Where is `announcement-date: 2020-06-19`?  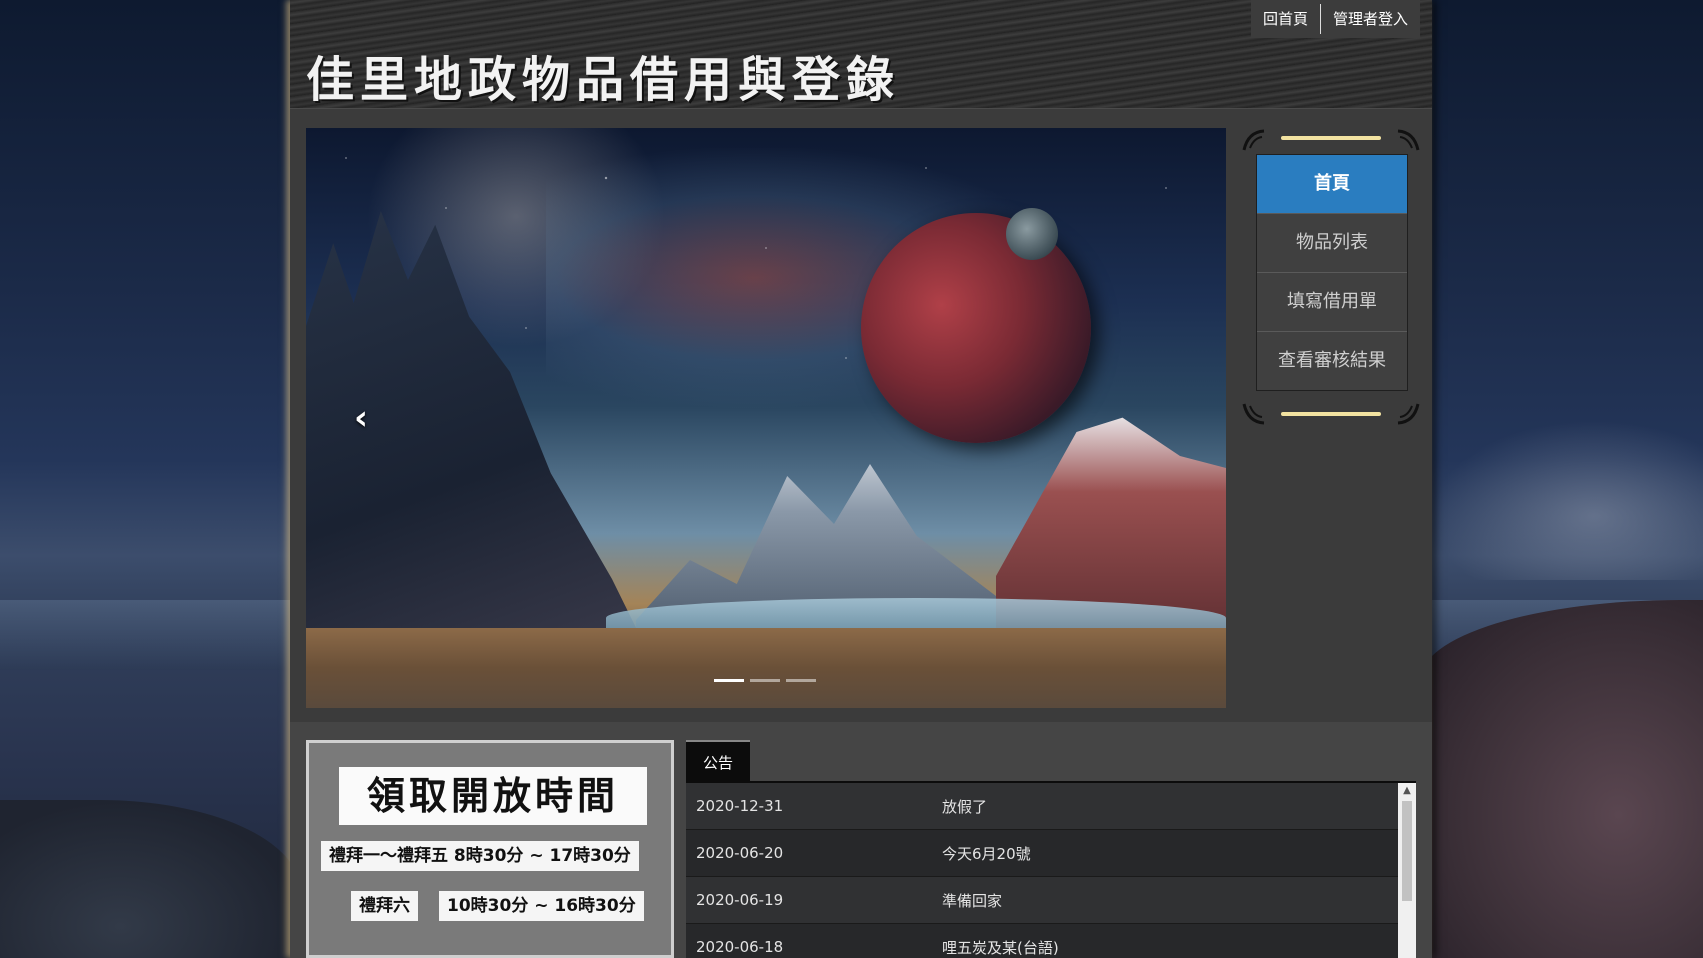 announcement-date: 2020-06-19 is located at coordinates (740, 900).